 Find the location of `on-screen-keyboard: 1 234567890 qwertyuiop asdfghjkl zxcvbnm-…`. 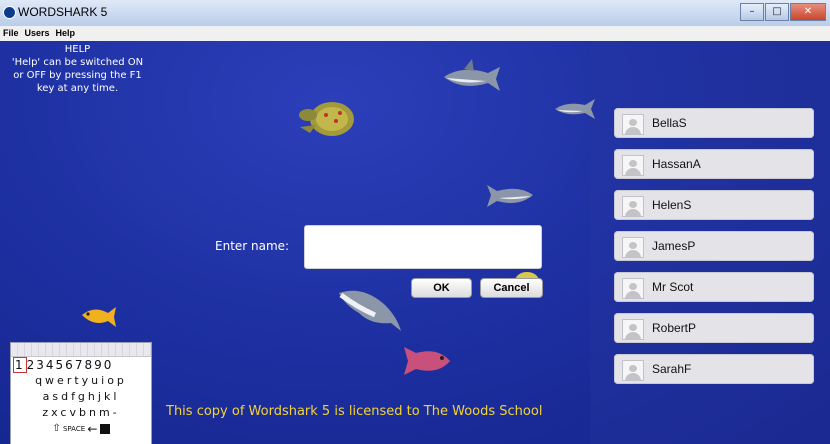

on-screen-keyboard: 1 234567890 qwertyuiop asdfghjkl zxcvbnm-… is located at coordinates (81, 393).